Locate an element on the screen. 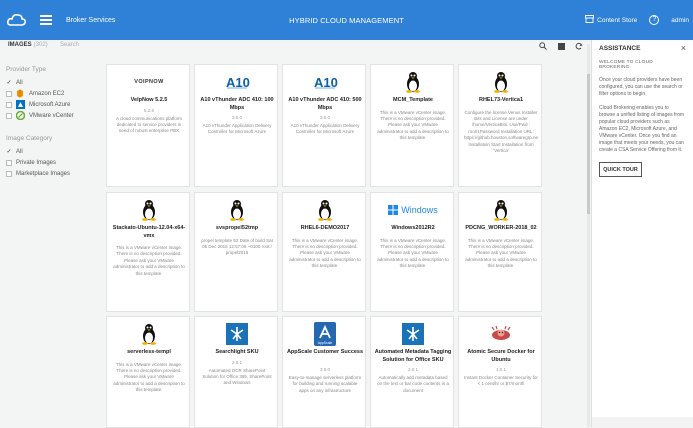  user-menu: admin is located at coordinates (680, 20).